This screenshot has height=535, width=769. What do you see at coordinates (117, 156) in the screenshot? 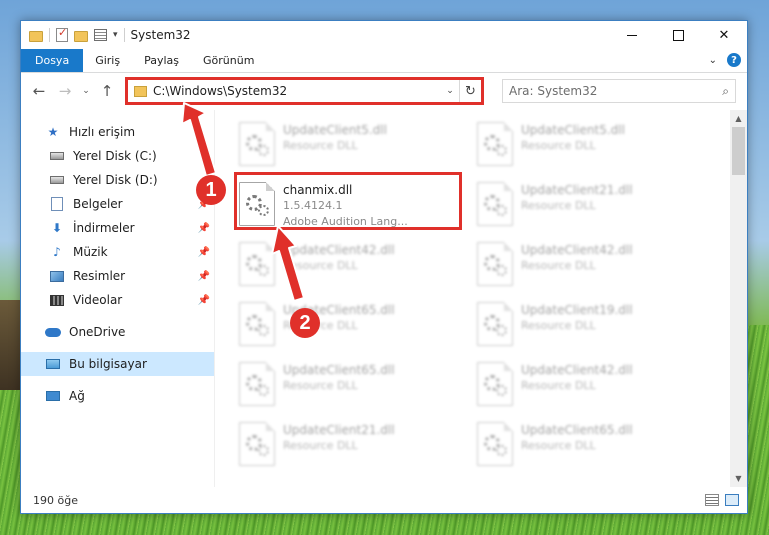
I see `sidebar-item-disk-c: Yerel Disk (C:)` at bounding box center [117, 156].